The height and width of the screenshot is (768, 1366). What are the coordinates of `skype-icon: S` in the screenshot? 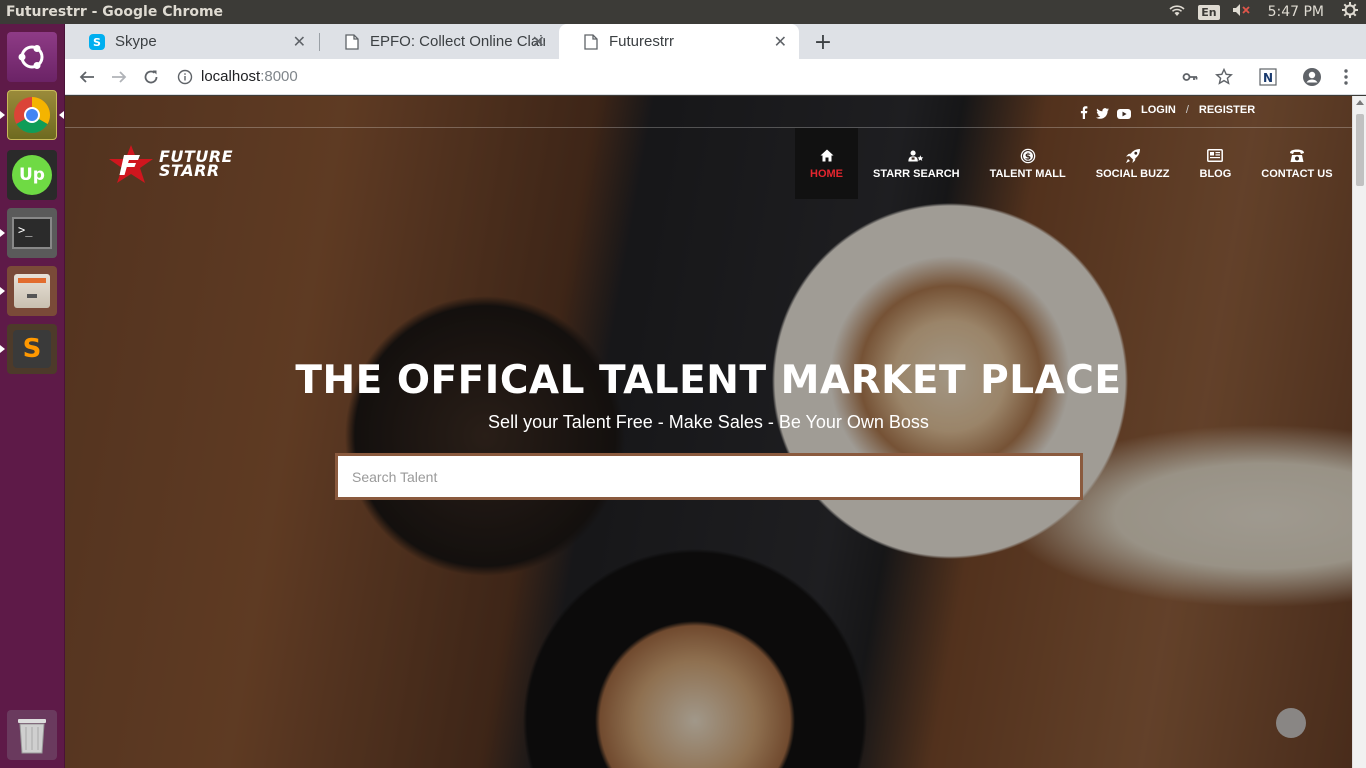 It's located at (97, 41).